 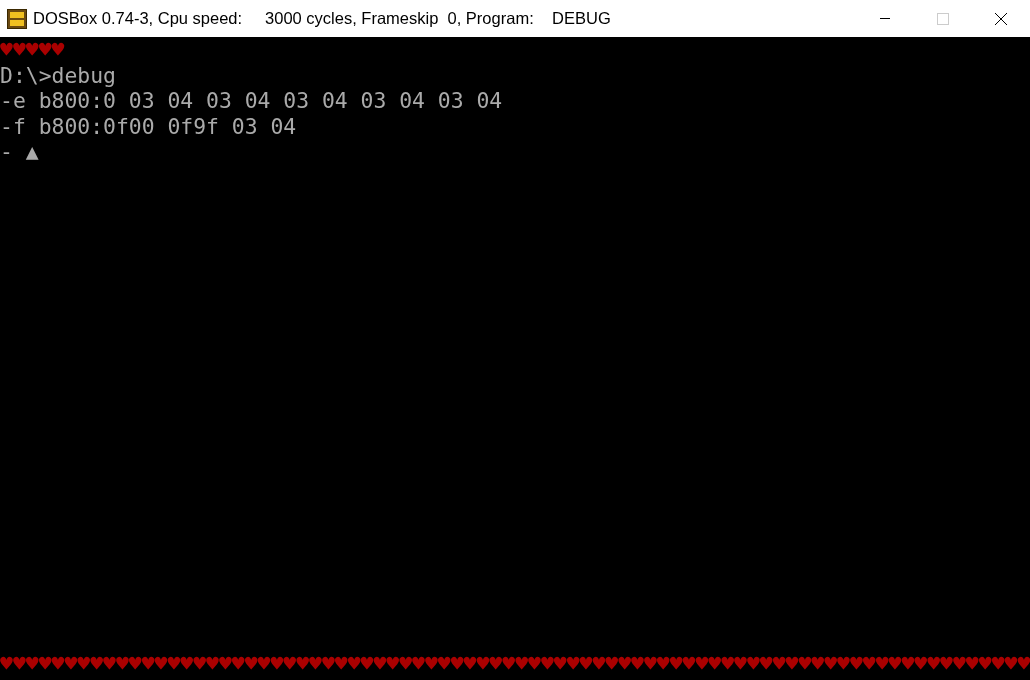 I want to click on console-line: -e b800:0 03 04 03 04 03 04 03 04 03 04, so click(x=251, y=101).